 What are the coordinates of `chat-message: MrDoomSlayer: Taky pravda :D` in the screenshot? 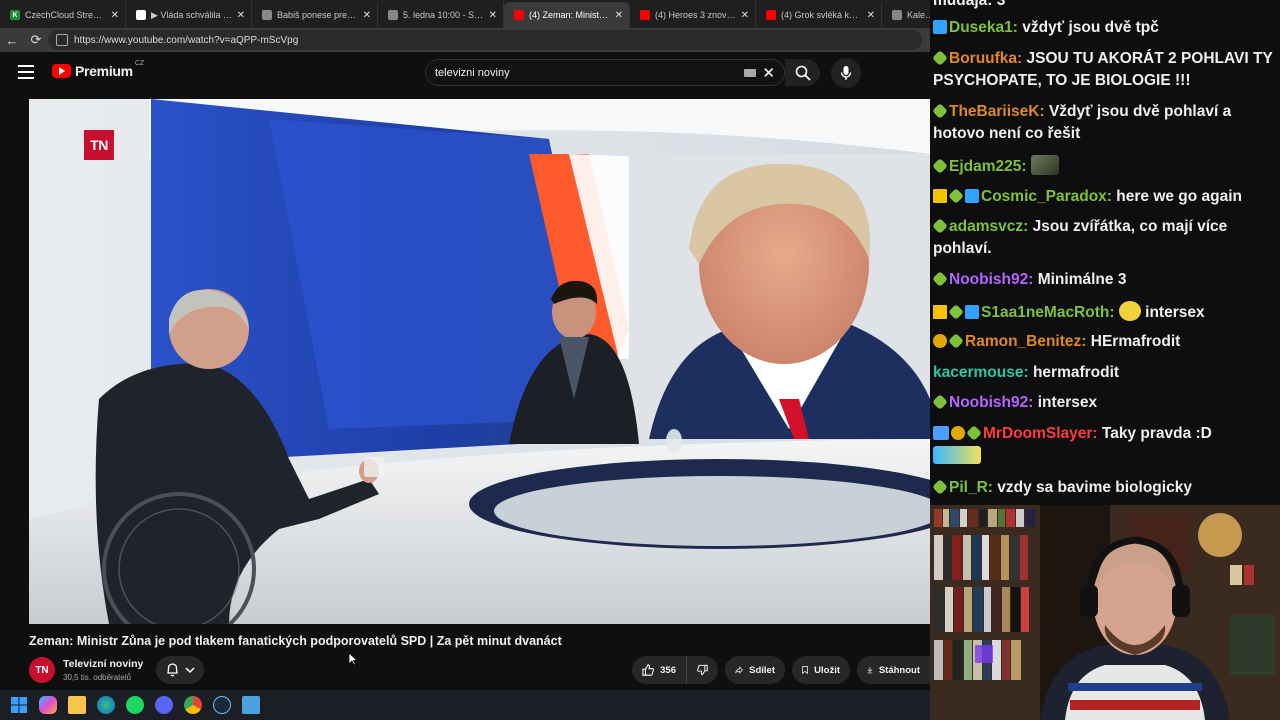 It's located at (1104, 445).